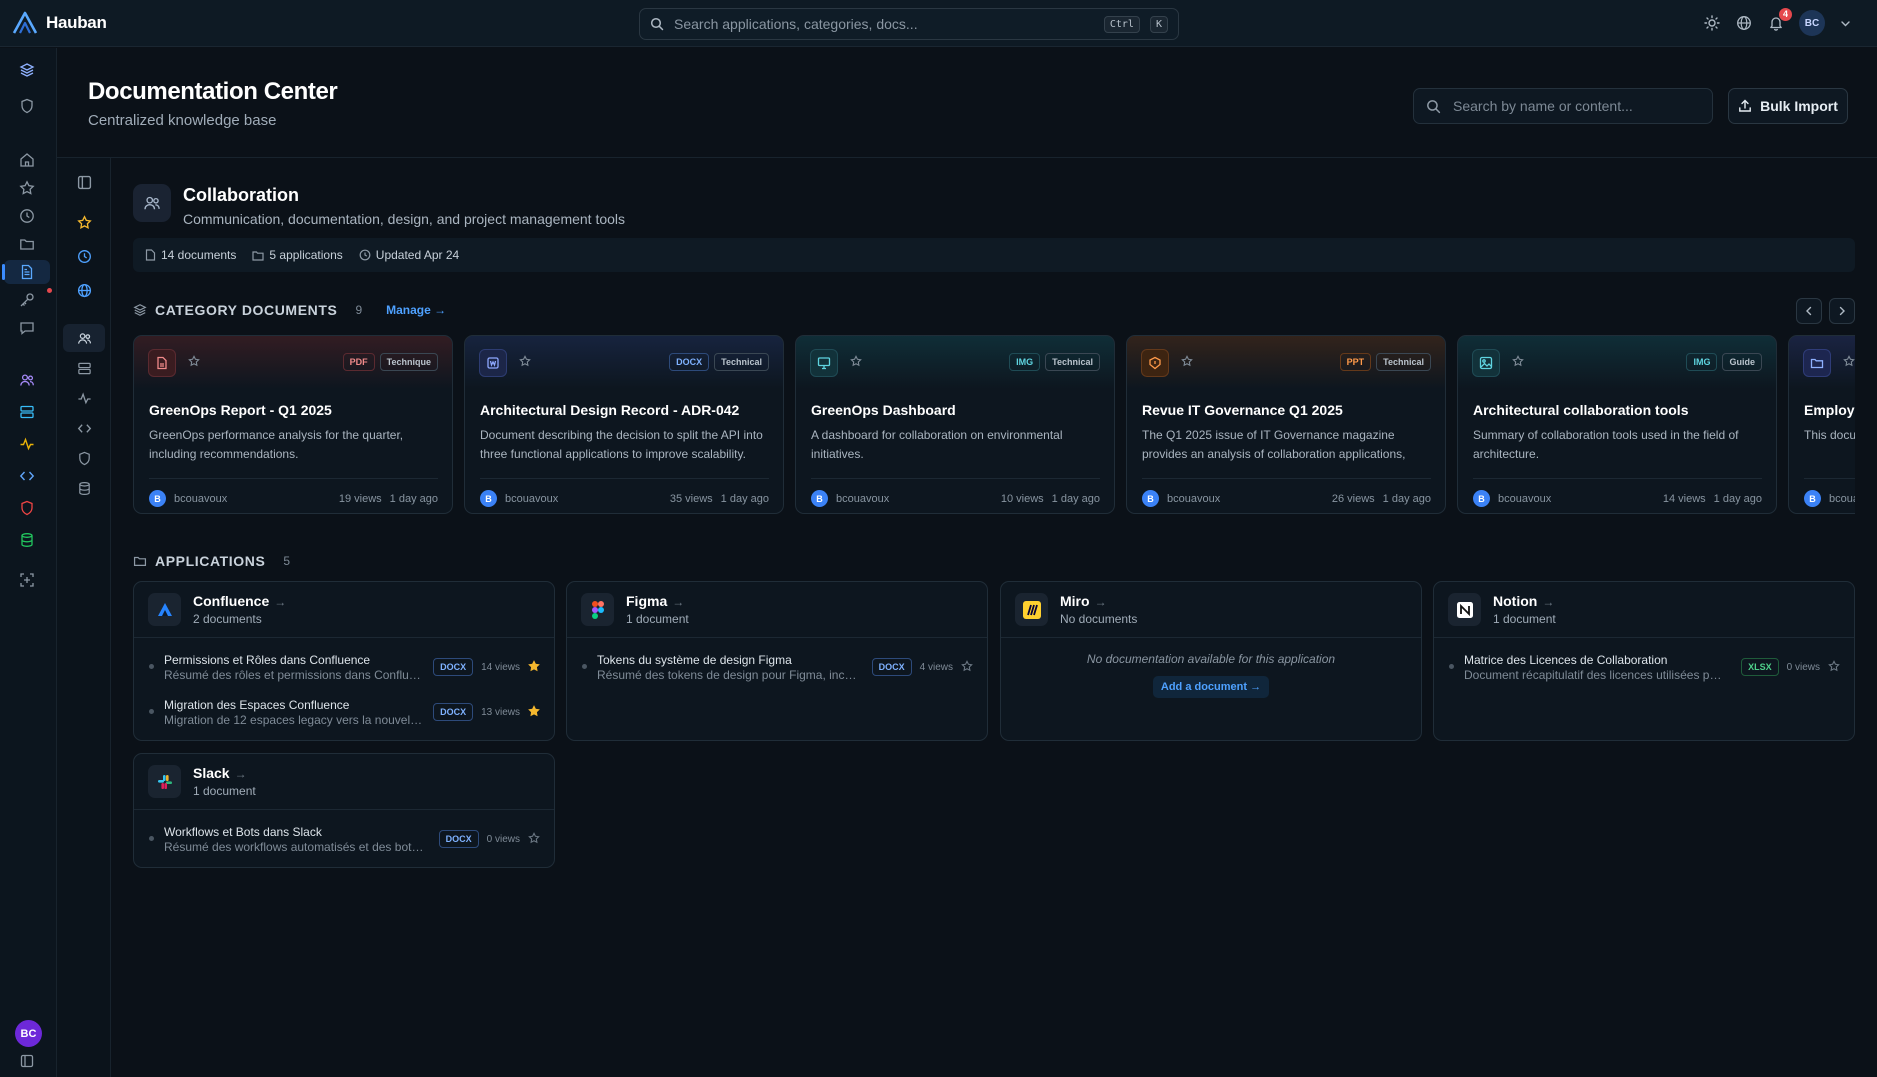 This screenshot has height=1077, width=1877. I want to click on key-icon, so click(27, 300).